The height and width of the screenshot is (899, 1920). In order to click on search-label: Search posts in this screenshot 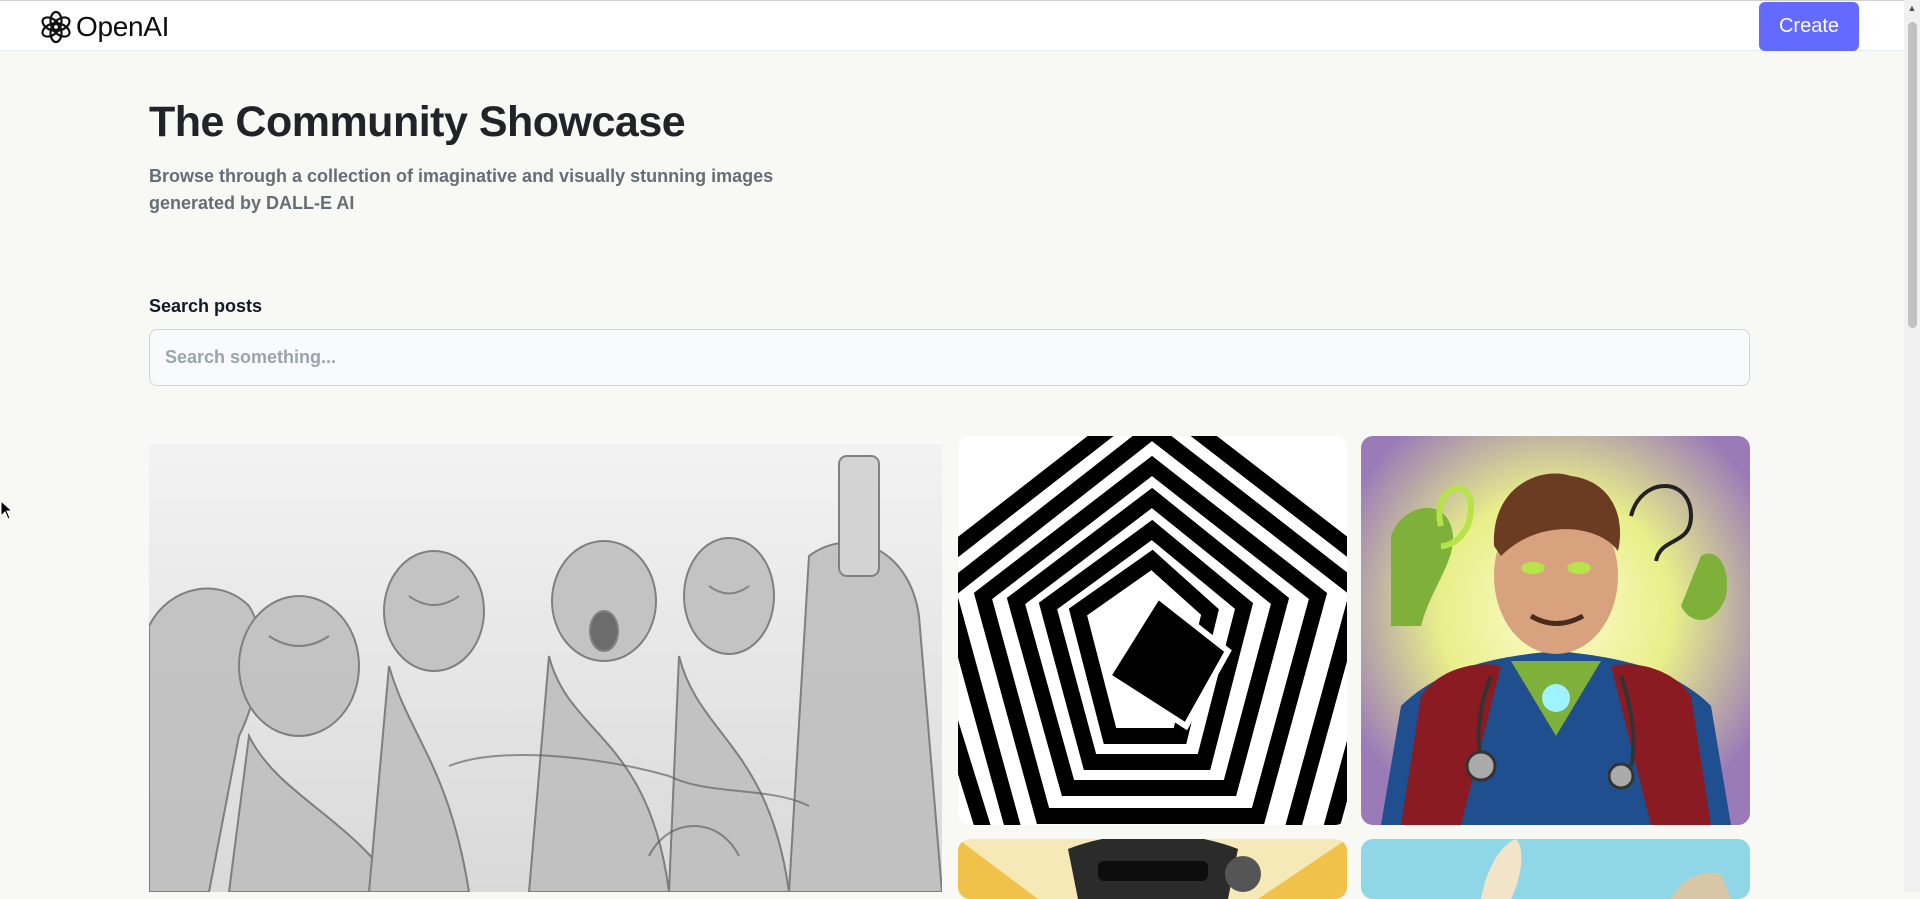, I will do `click(206, 306)`.